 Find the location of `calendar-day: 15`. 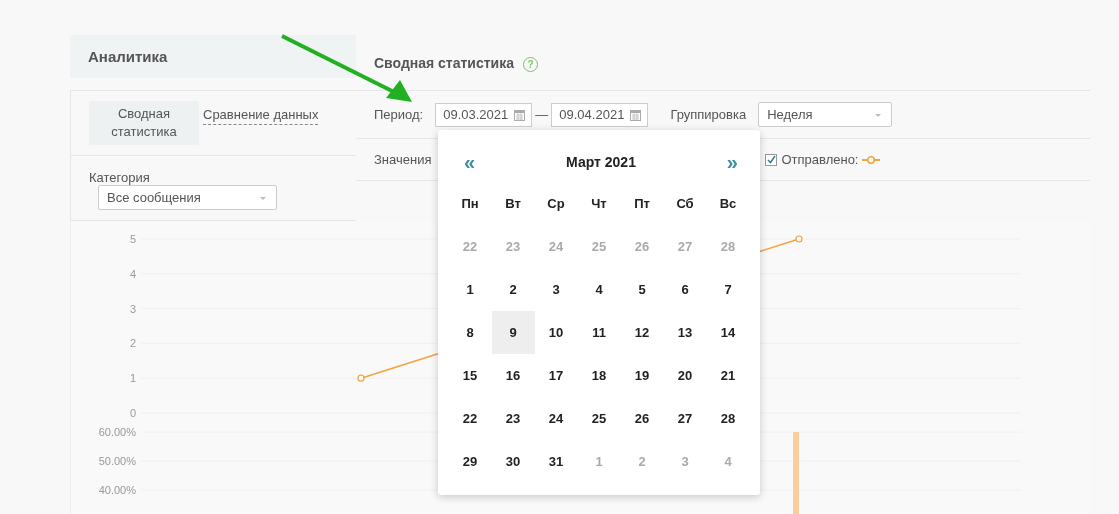

calendar-day: 15 is located at coordinates (470, 375).